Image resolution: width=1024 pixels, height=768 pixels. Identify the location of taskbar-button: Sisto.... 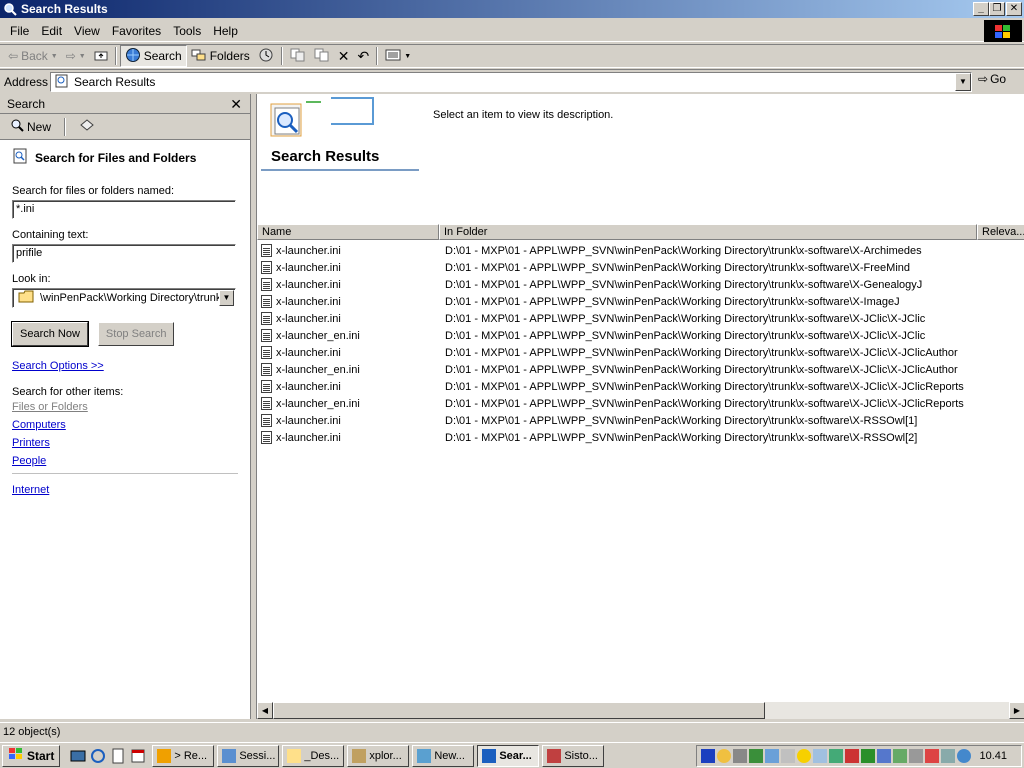
(573, 755).